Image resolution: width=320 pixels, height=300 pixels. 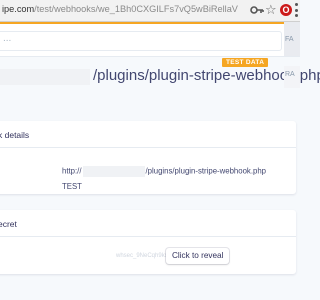 What do you see at coordinates (206, 171) in the screenshot?
I see `url-suffix: /plugins/plugin-stripe-webhook.php` at bounding box center [206, 171].